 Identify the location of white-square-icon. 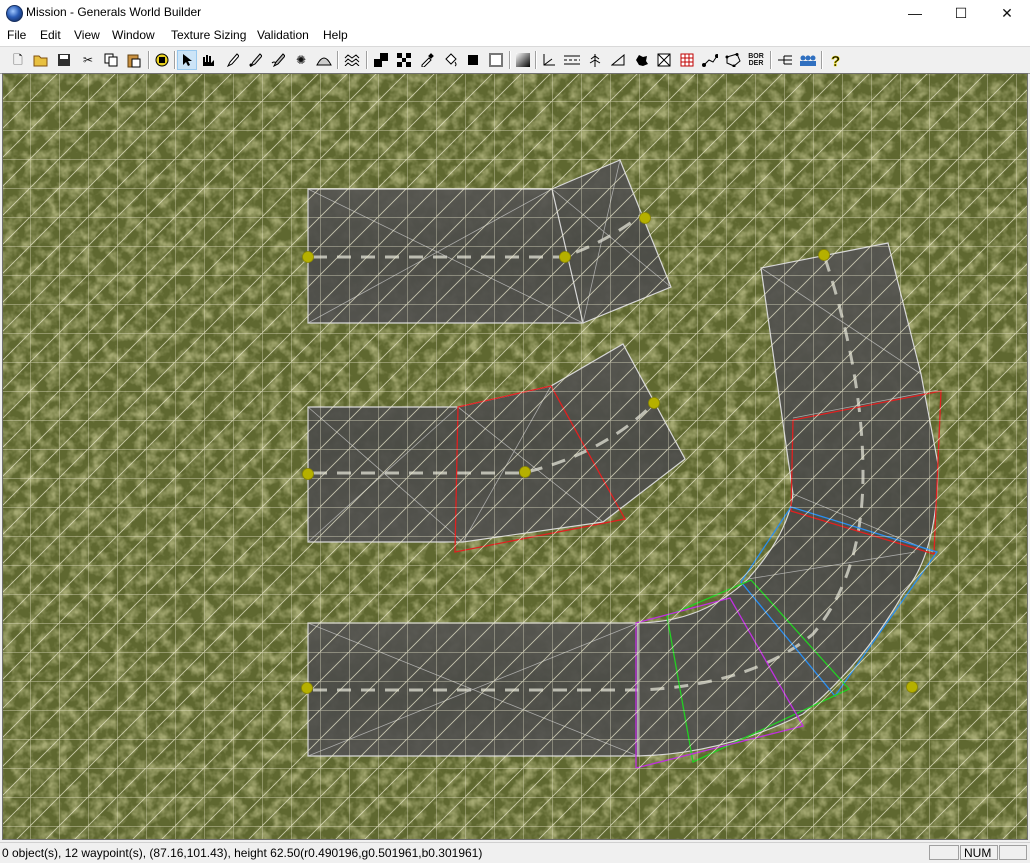
(496, 60).